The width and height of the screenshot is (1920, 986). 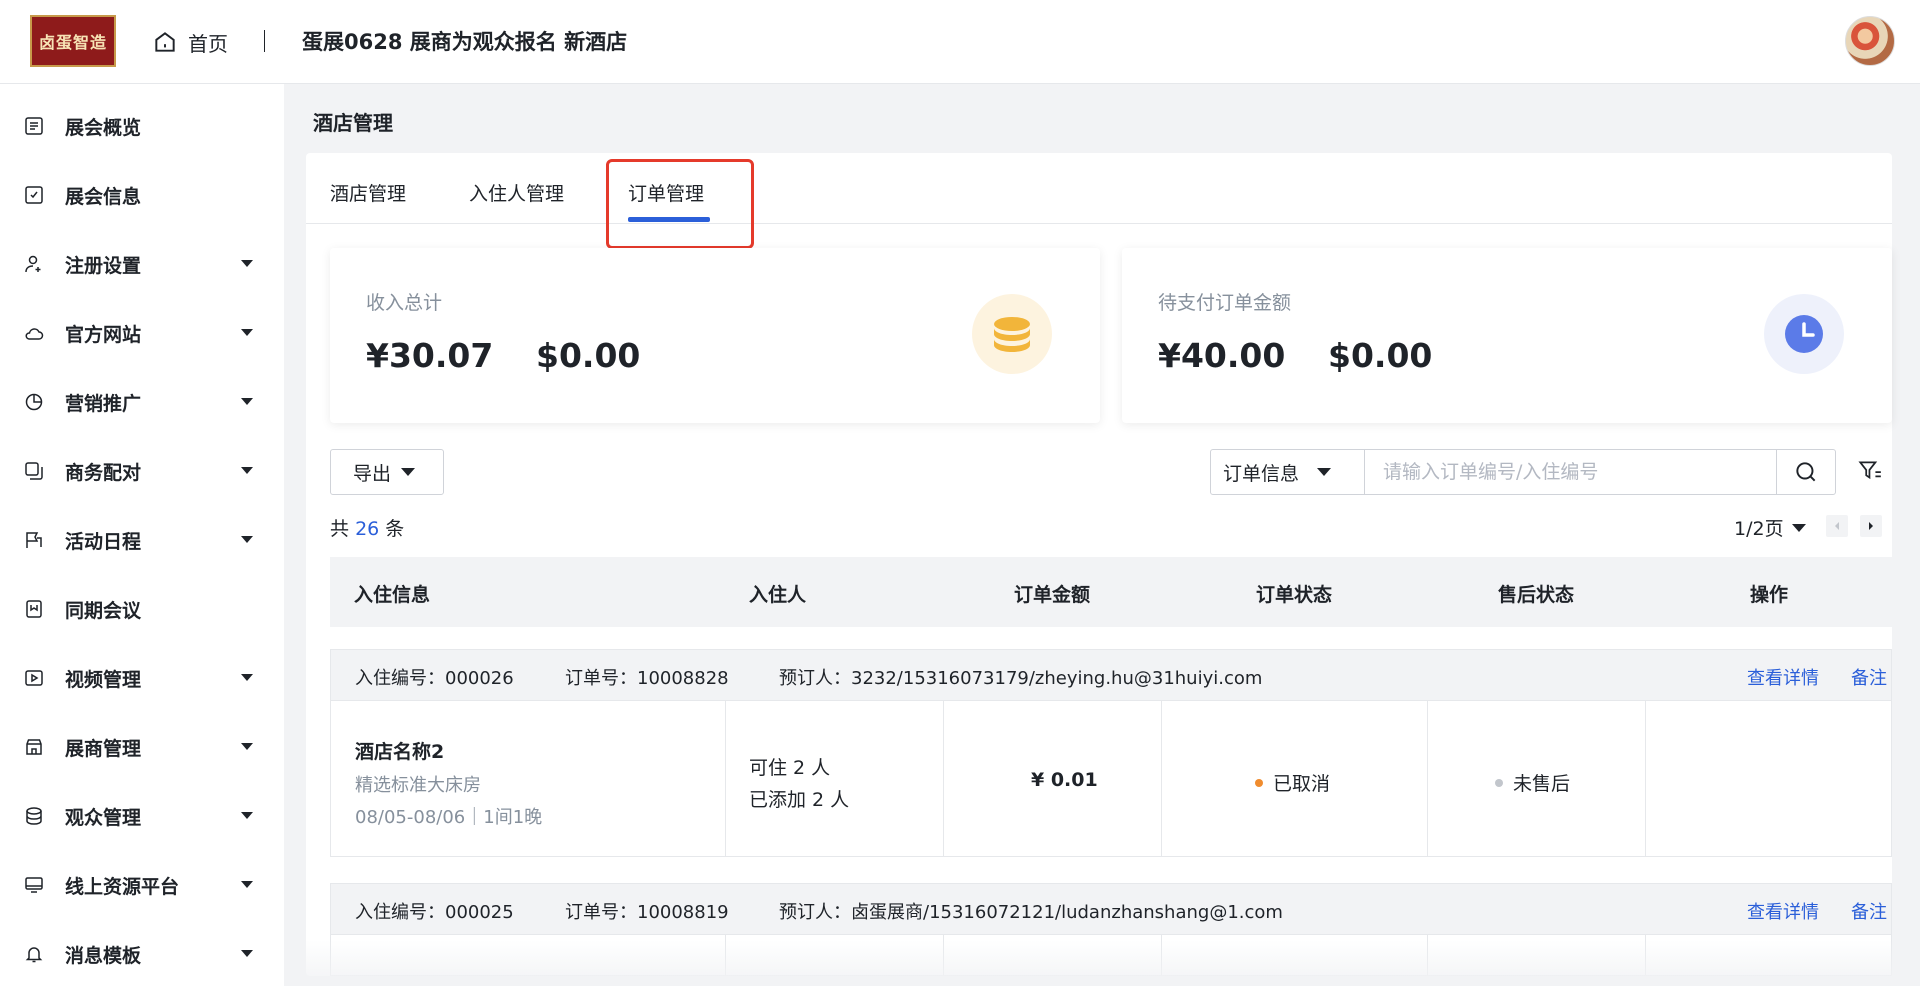 I want to click on sidebar-item-overview: 展会概览, so click(x=142, y=126).